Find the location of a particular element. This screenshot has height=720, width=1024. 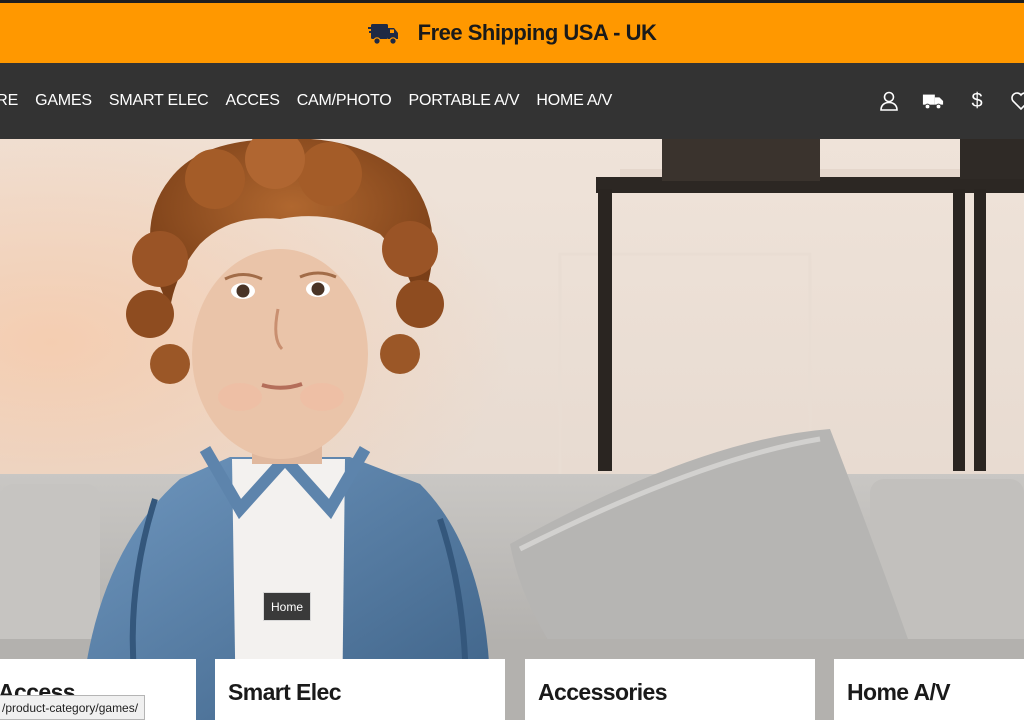

nav-item-games: GAMES is located at coordinates (63, 101).